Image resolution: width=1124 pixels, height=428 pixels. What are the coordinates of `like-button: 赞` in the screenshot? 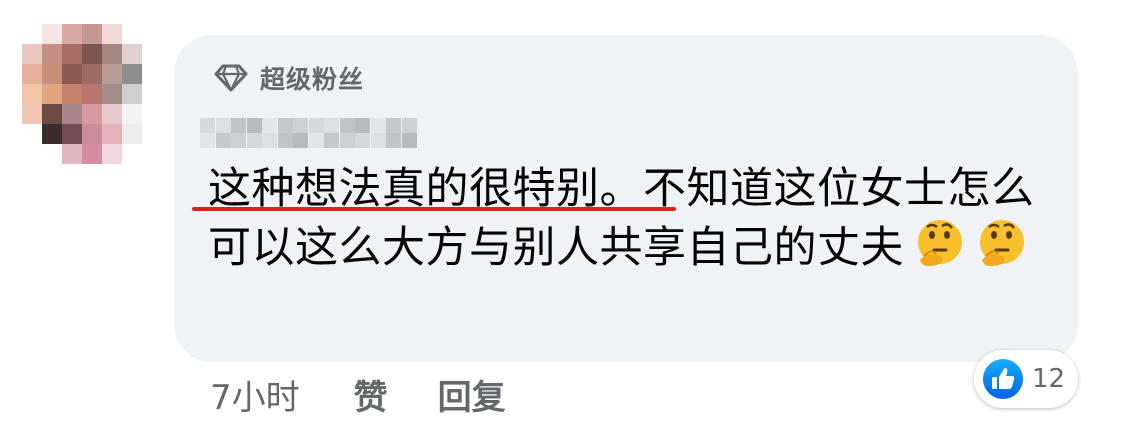 It's located at (371, 394).